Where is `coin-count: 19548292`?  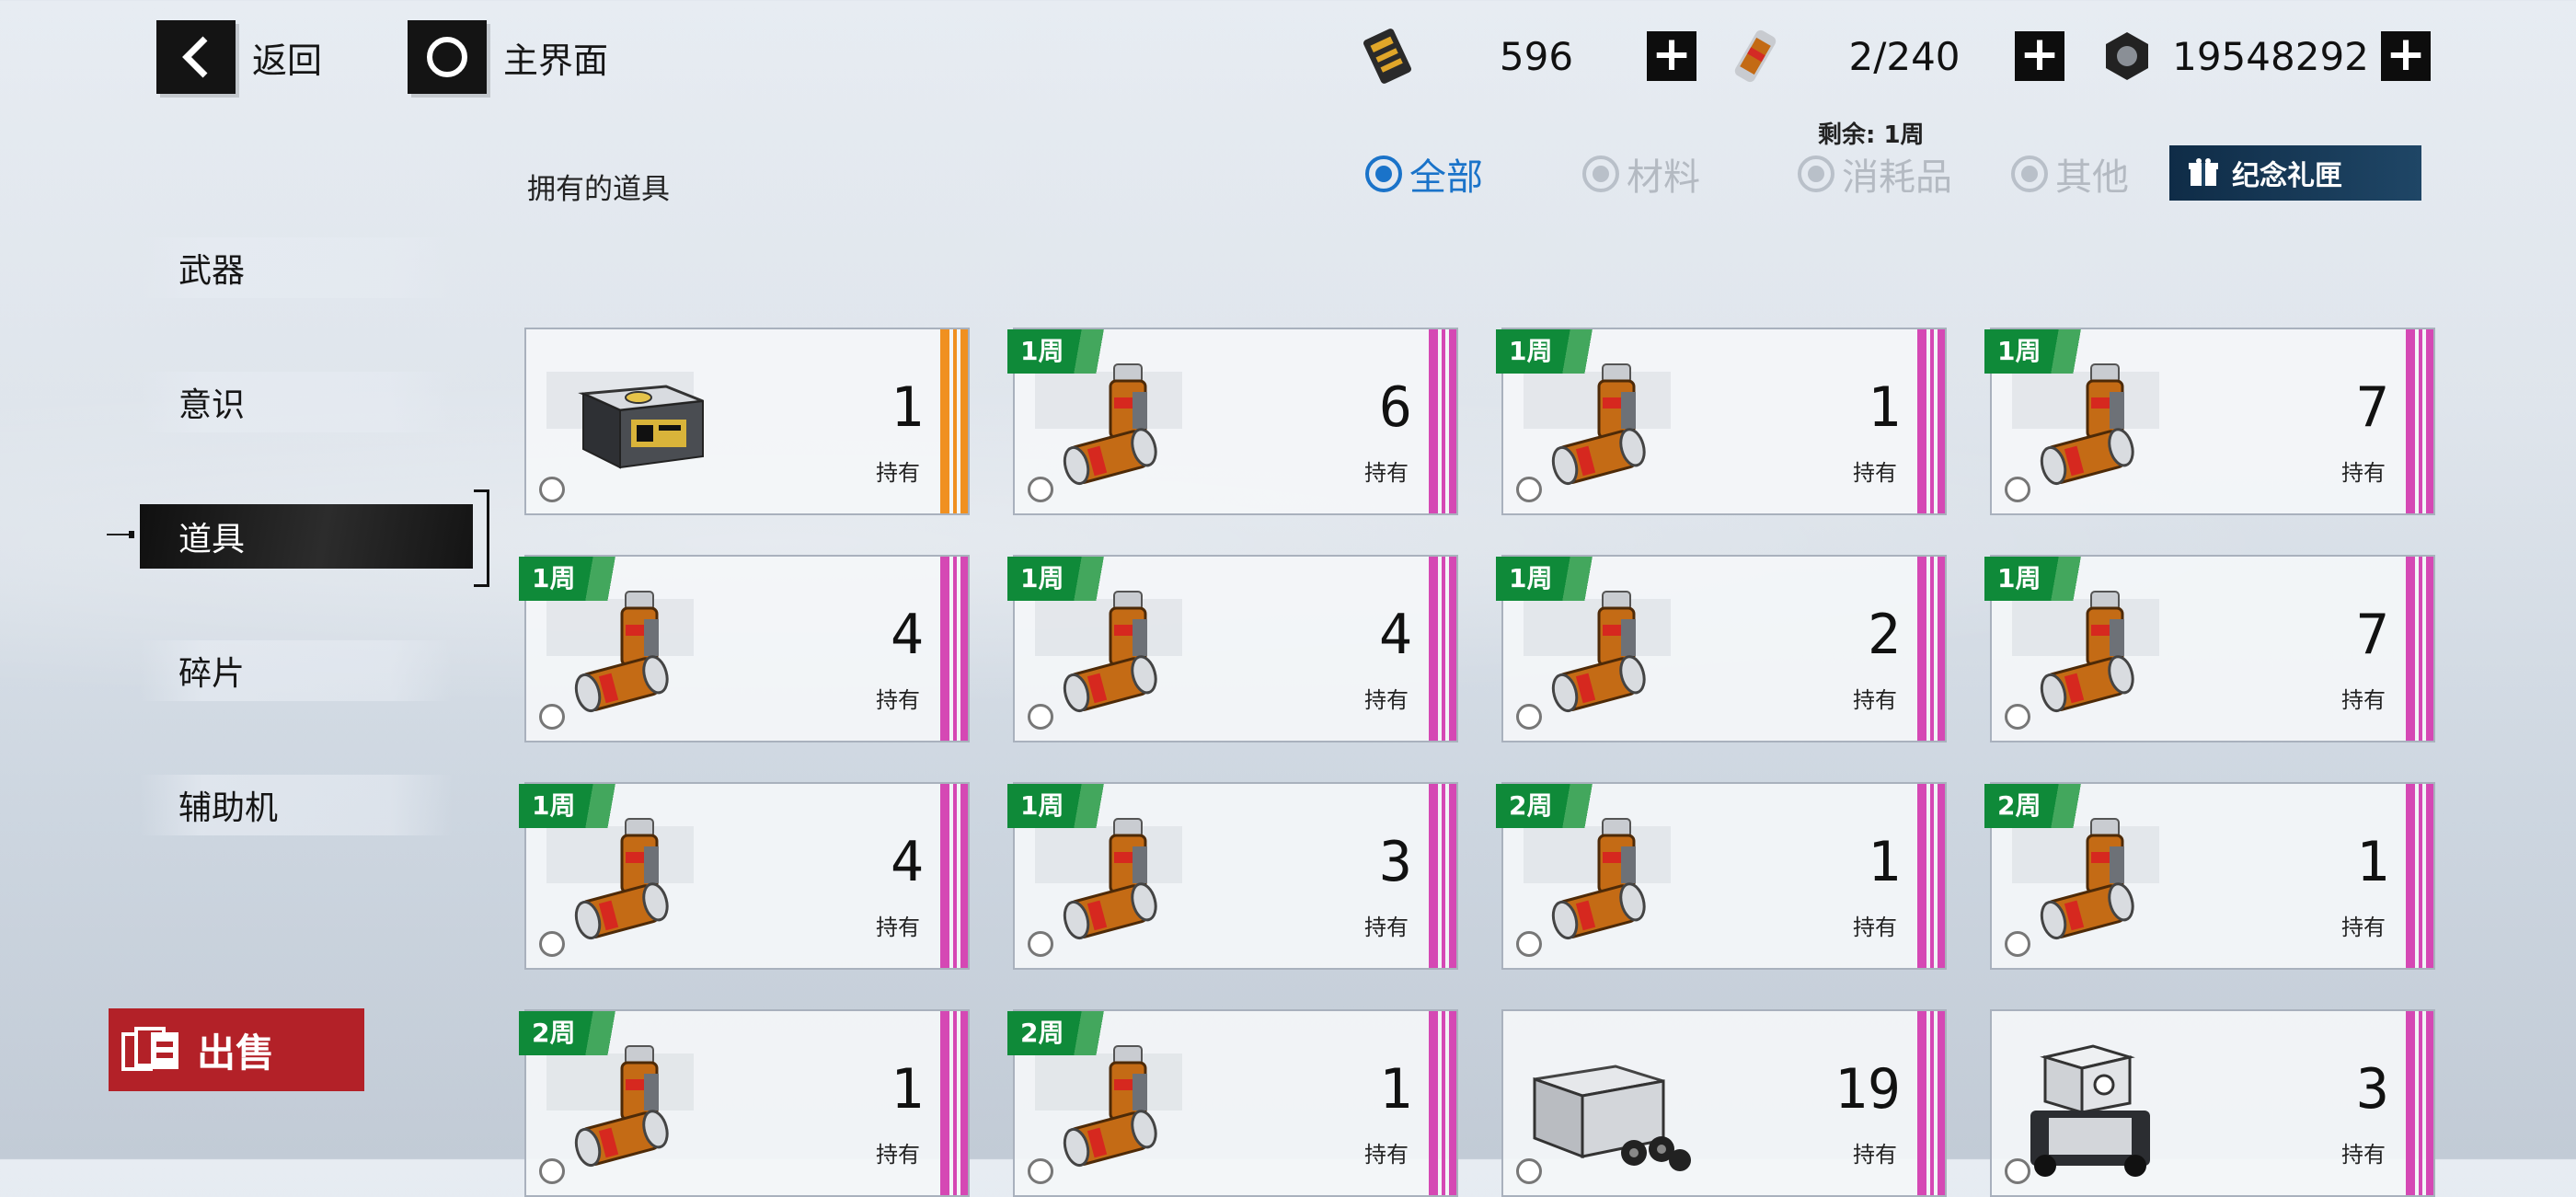 coin-count: 19548292 is located at coordinates (2270, 56).